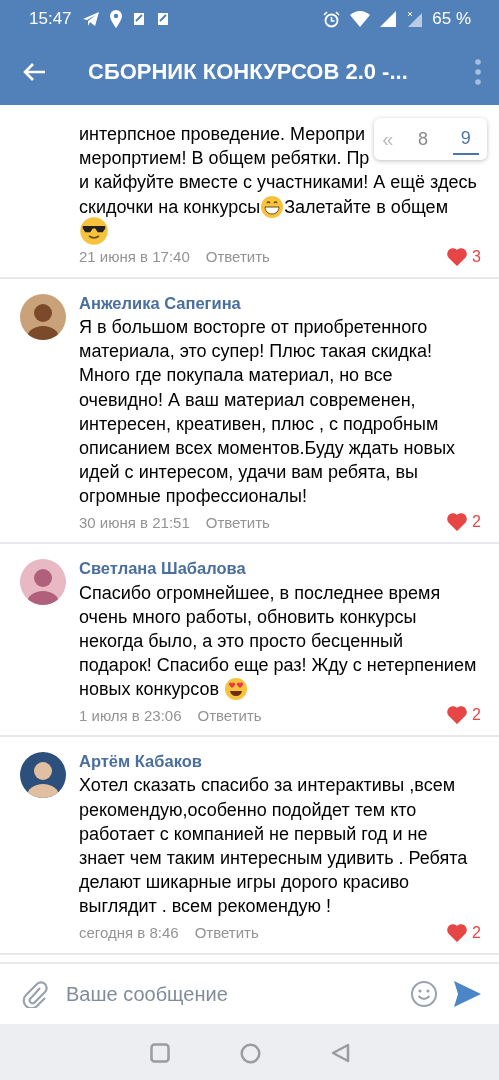 This screenshot has height=1080, width=499. I want to click on message-field: Ваше сообщение, so click(229, 994).